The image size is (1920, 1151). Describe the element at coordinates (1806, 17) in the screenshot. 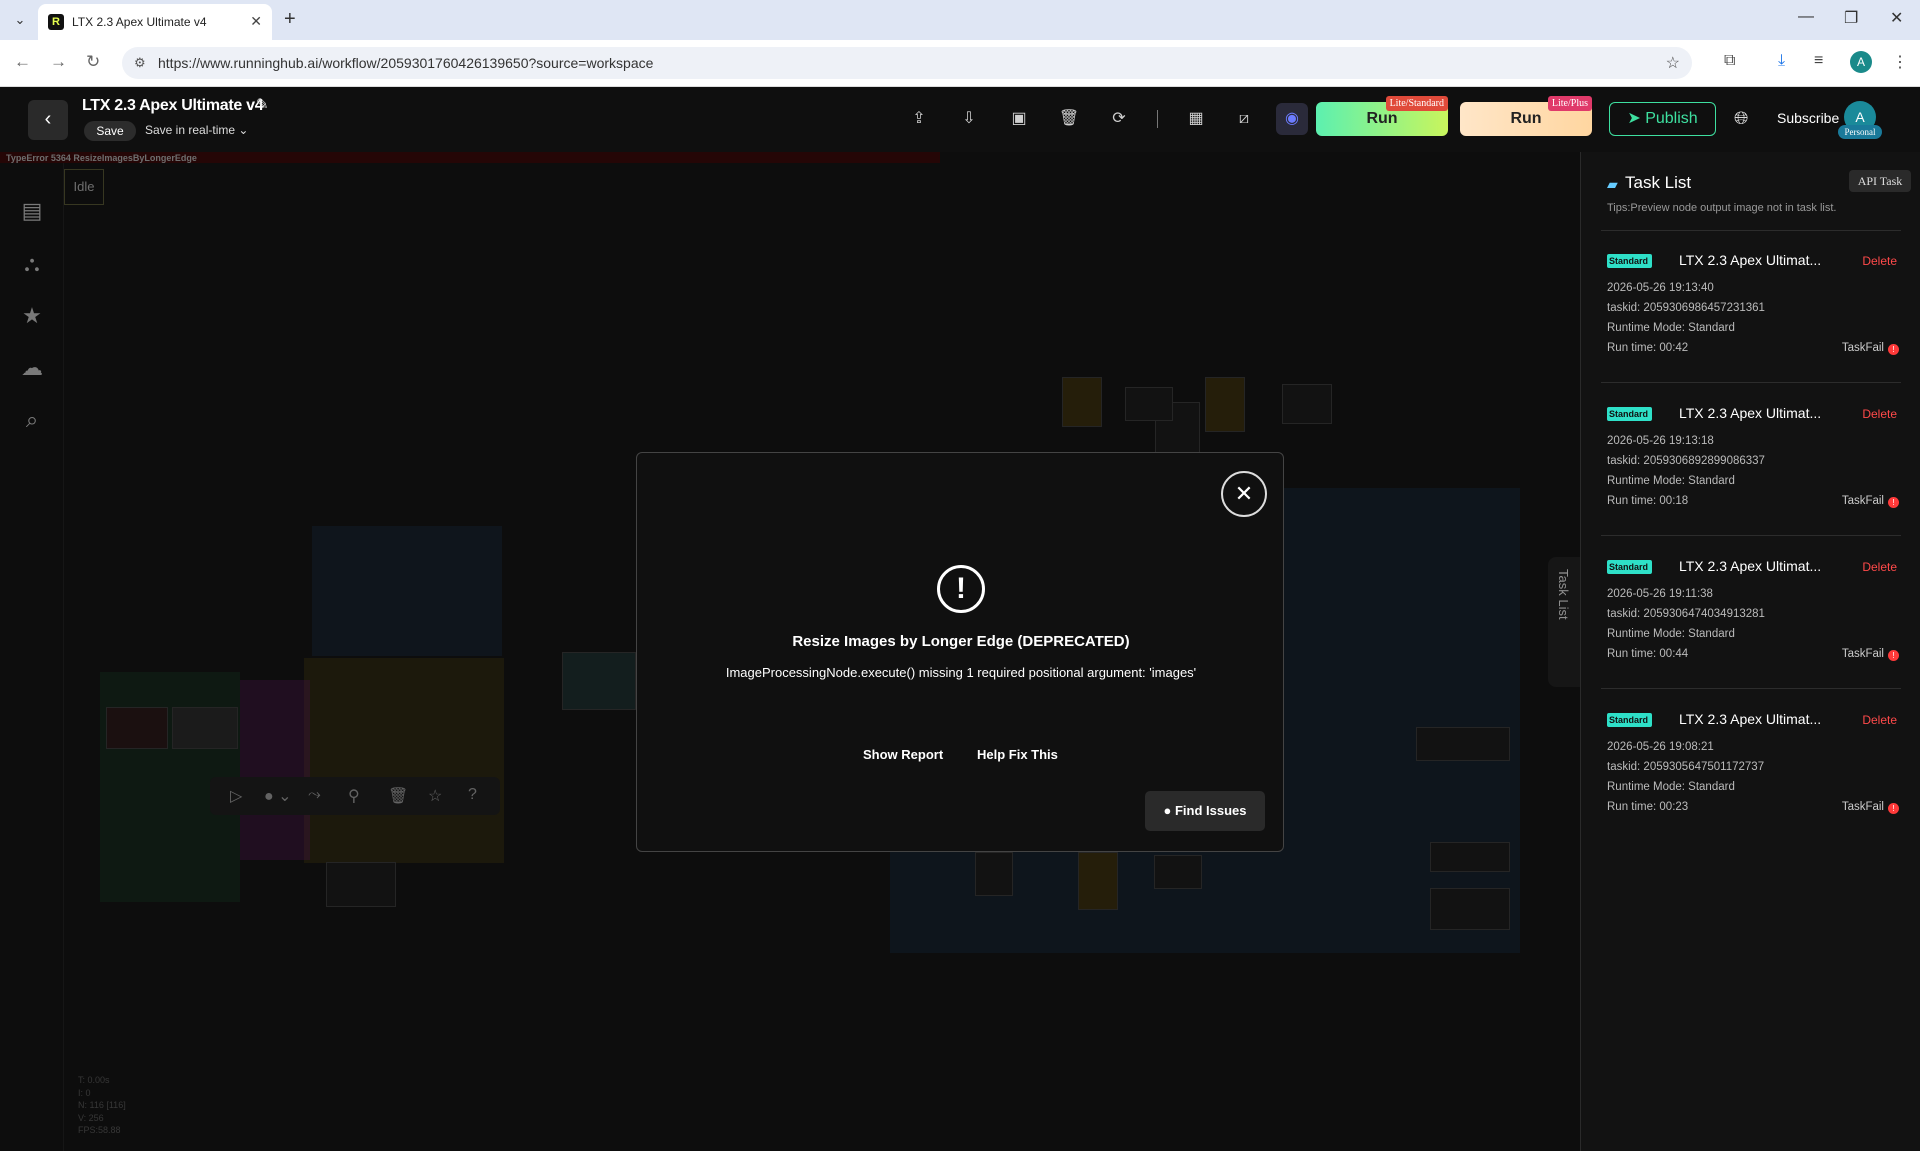

I see `minimize-icon: —` at that location.